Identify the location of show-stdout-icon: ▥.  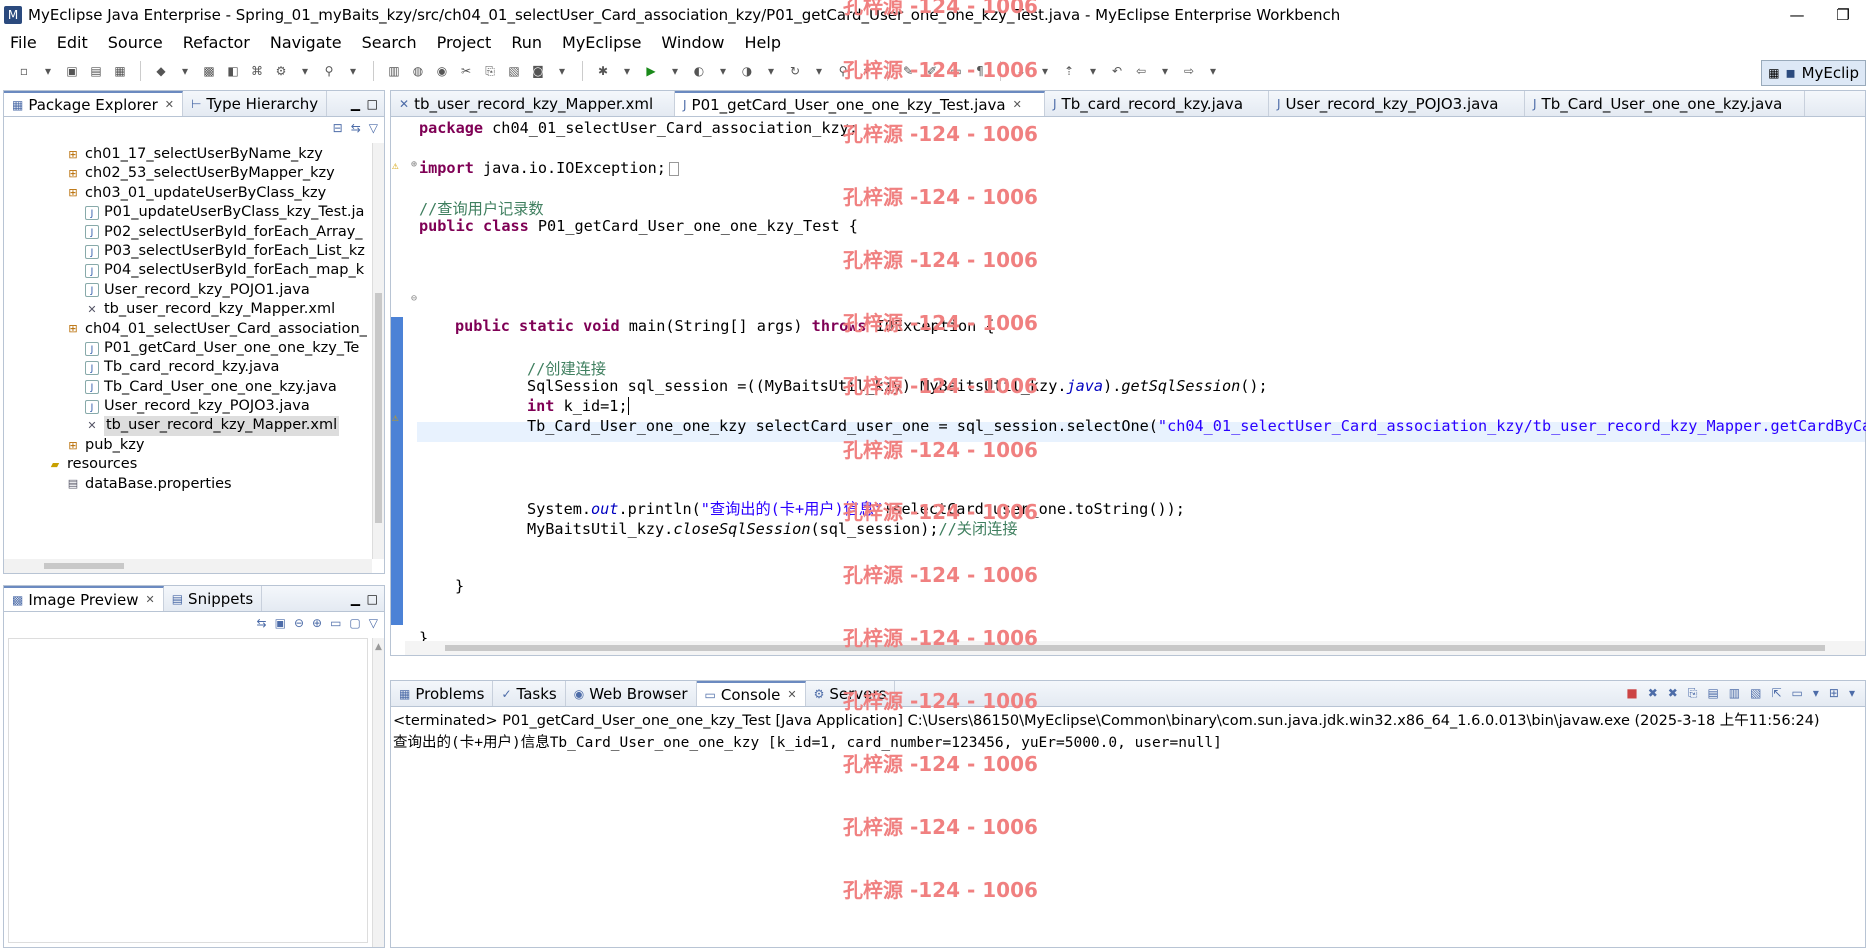
(1734, 693).